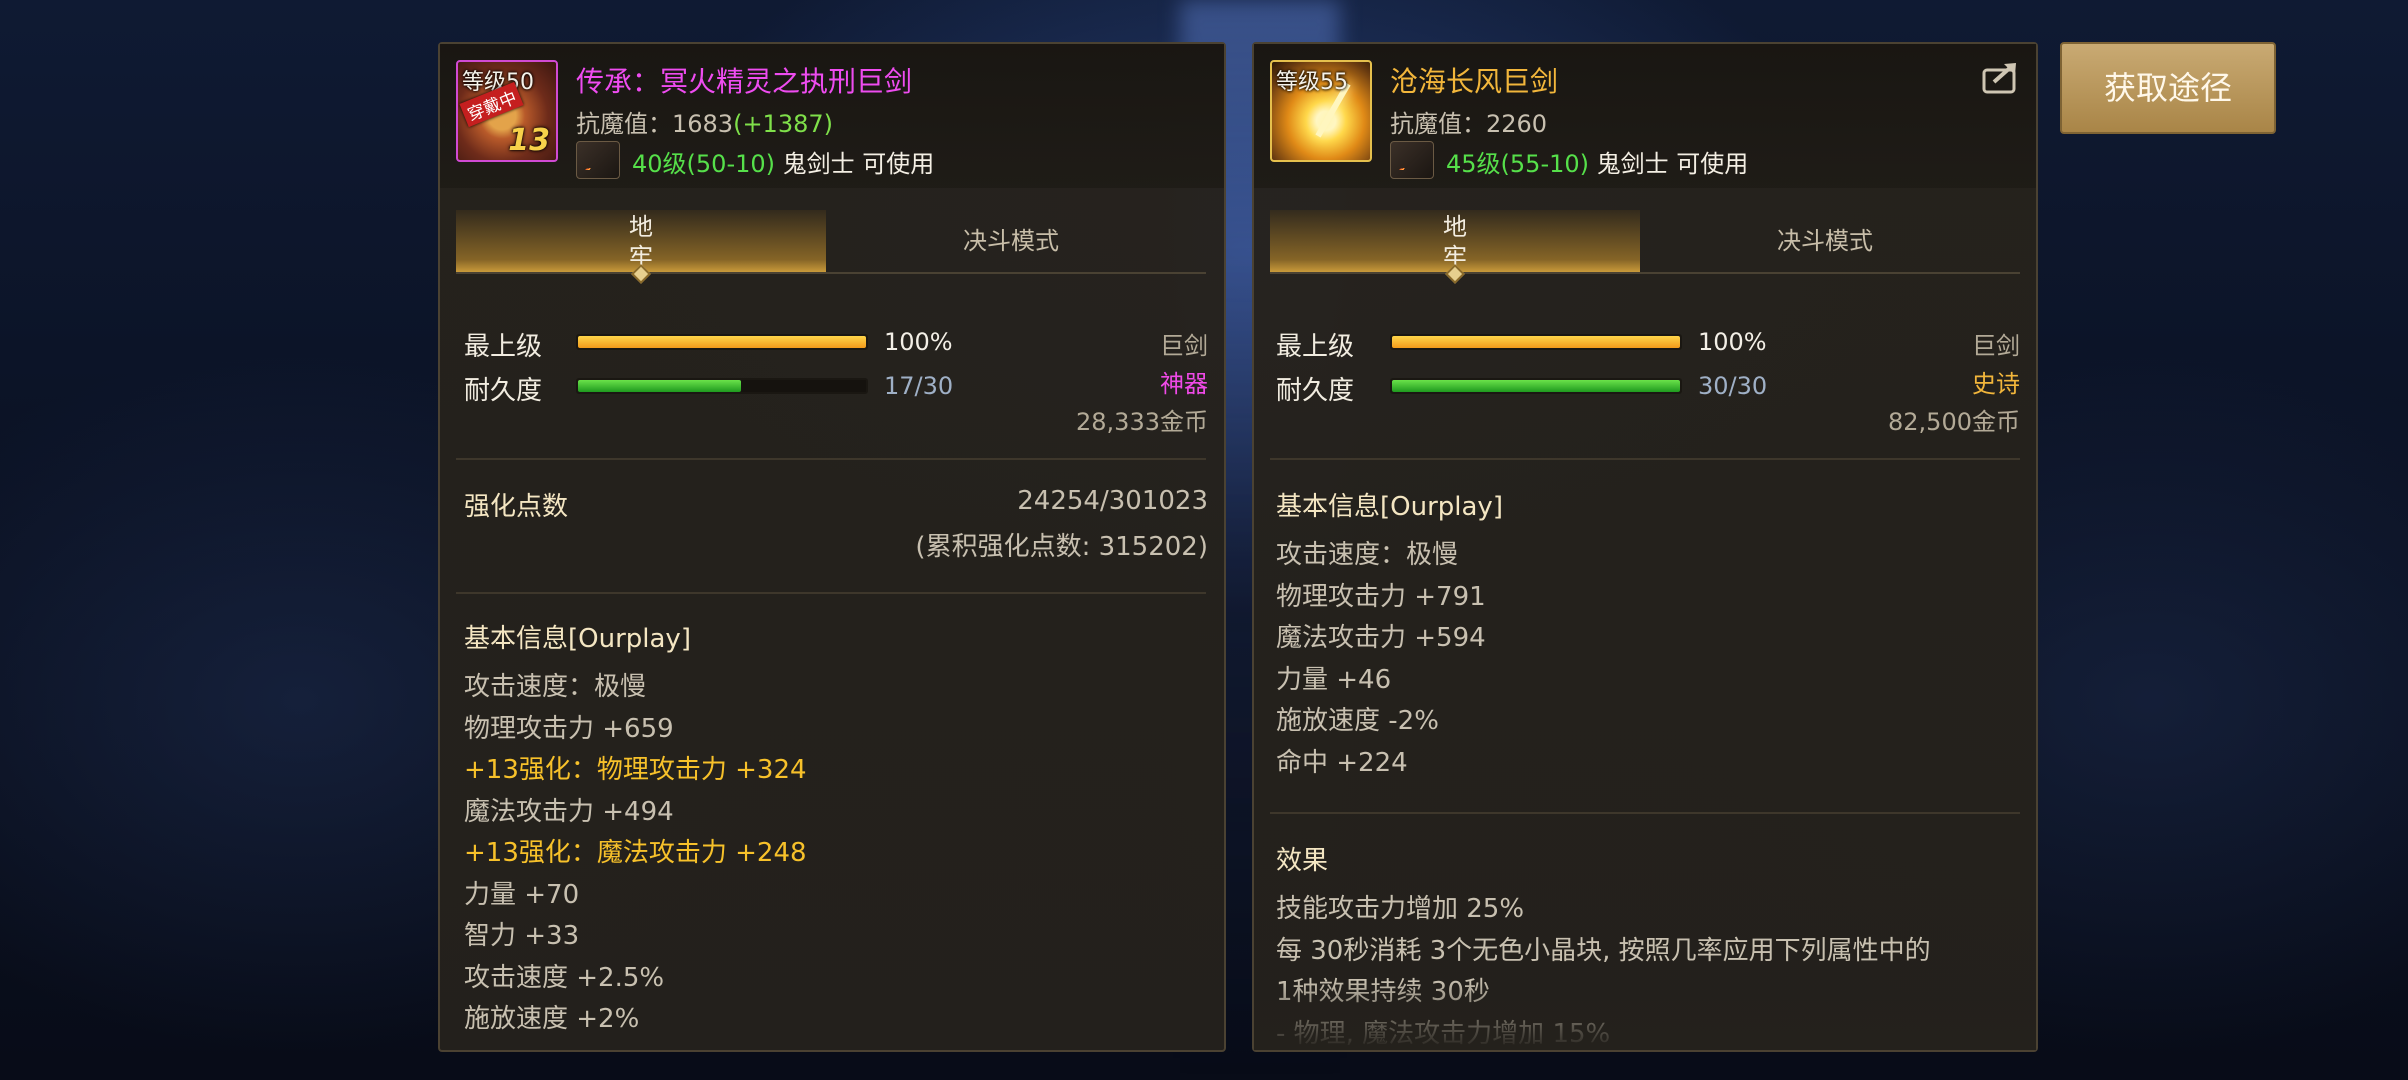 The width and height of the screenshot is (2408, 1080). Describe the element at coordinates (2002, 77) in the screenshot. I see `share-icon` at that location.